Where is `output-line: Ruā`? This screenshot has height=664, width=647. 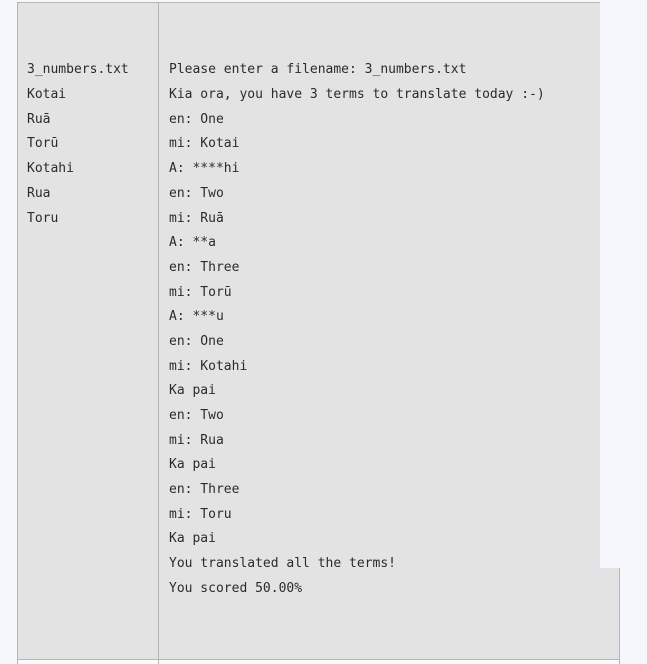
output-line: Ruā is located at coordinates (39, 119).